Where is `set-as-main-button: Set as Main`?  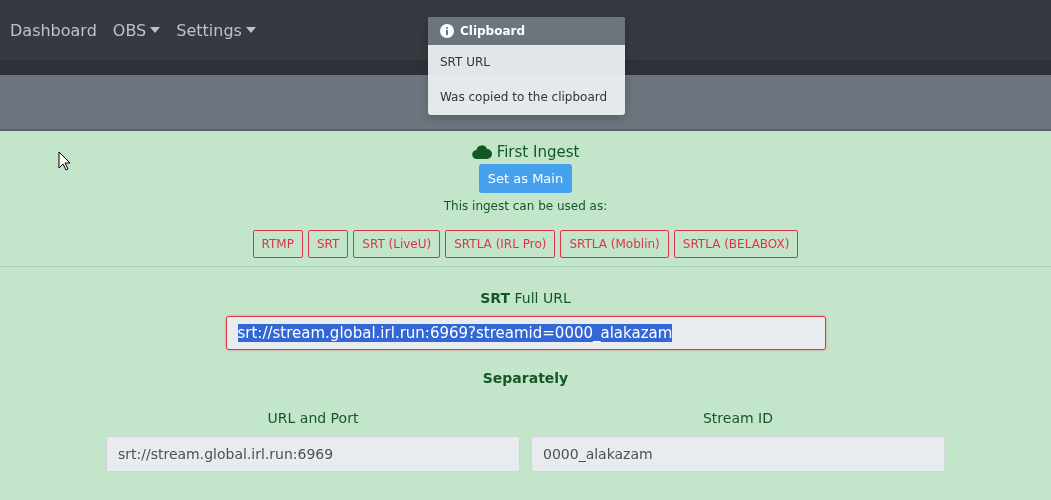 set-as-main-button: Set as Main is located at coordinates (525, 178).